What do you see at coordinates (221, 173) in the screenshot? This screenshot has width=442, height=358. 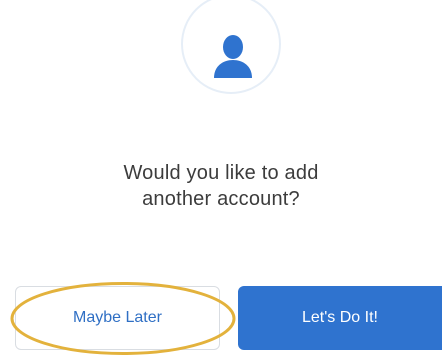 I see `prompt-line-1: Would you like to add` at bounding box center [221, 173].